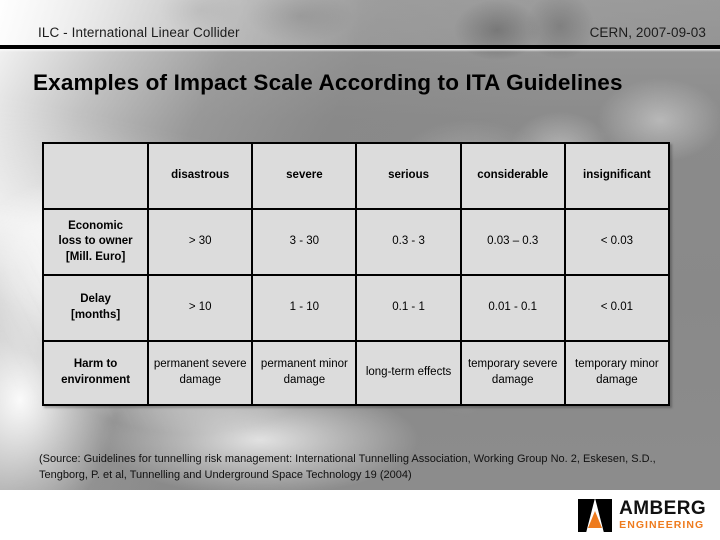 The width and height of the screenshot is (720, 540). I want to click on amberg-logo-mark-icon, so click(595, 515).